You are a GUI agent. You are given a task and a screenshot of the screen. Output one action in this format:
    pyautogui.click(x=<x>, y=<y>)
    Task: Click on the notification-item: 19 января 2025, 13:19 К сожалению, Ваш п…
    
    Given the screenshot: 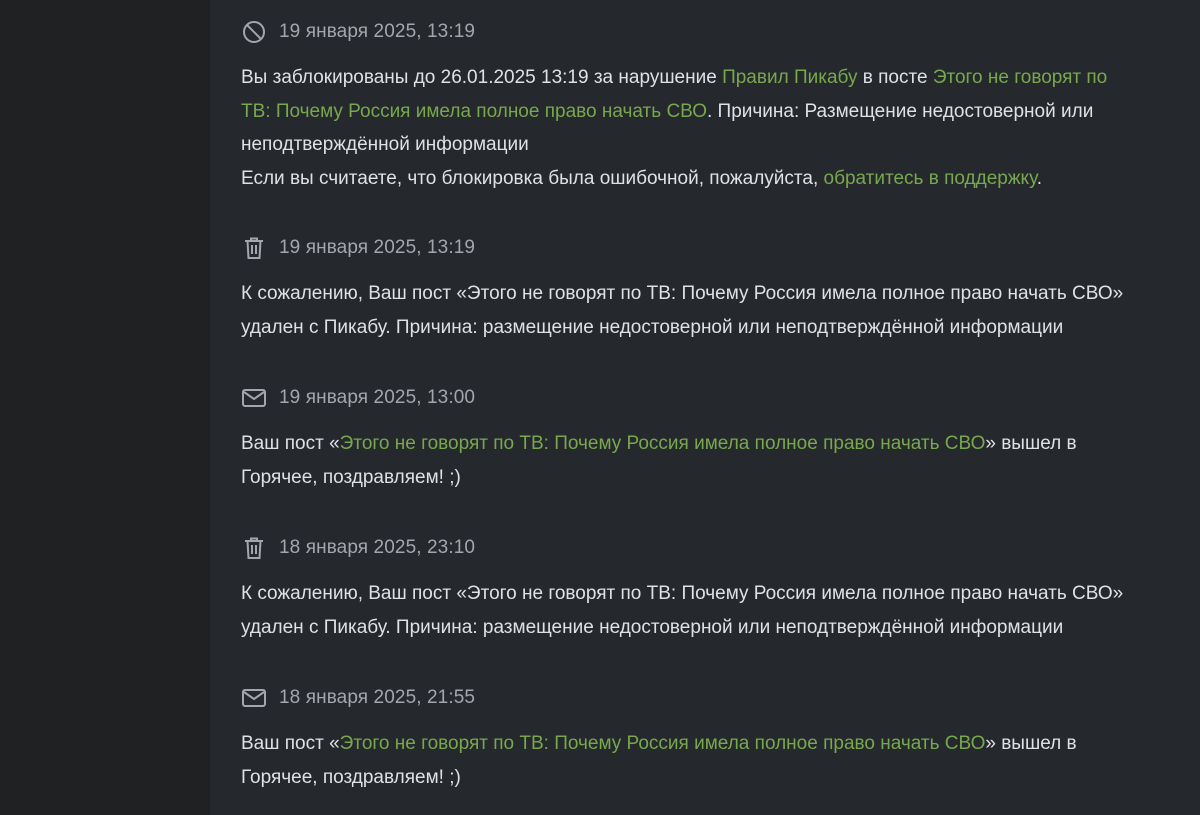 What is the action you would take?
    pyautogui.click(x=706, y=288)
    